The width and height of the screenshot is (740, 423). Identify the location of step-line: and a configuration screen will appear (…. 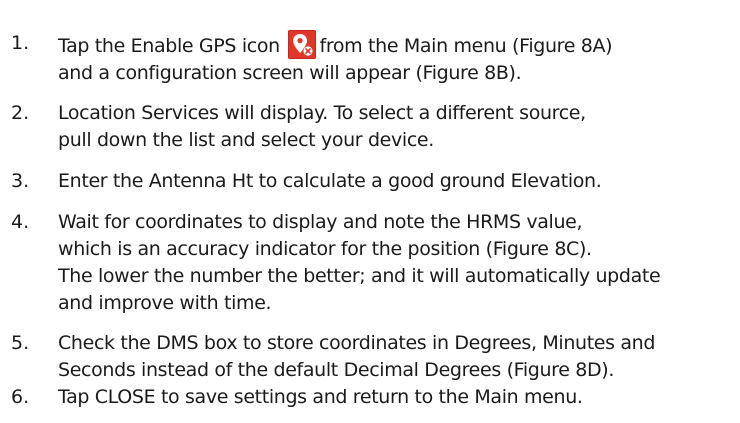
(290, 73).